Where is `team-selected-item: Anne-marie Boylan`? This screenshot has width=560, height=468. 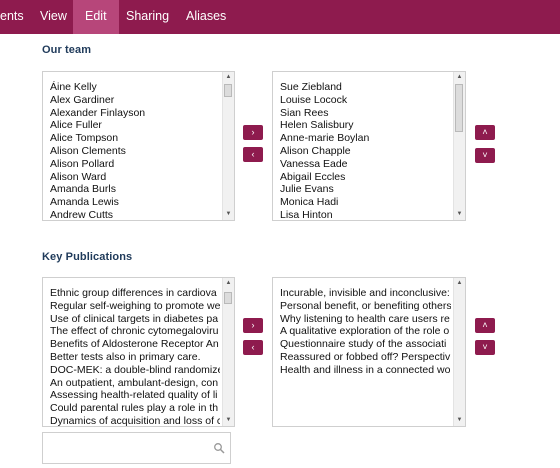 team-selected-item: Anne-marie Boylan is located at coordinates (365, 138).